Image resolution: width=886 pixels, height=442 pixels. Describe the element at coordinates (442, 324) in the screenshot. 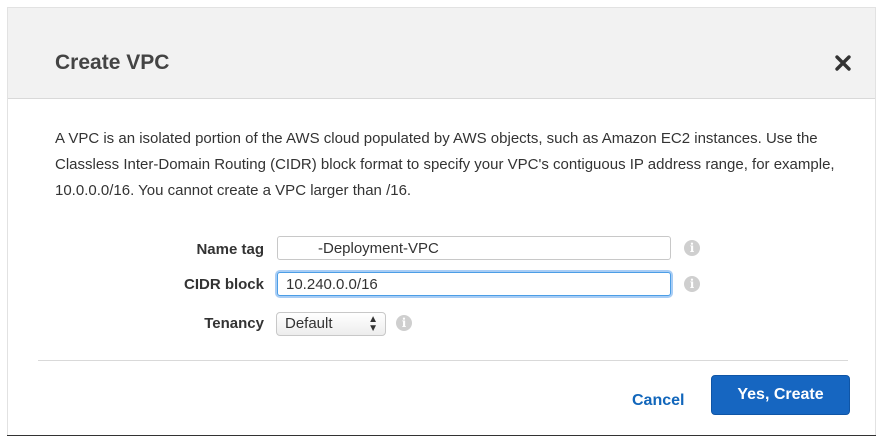

I see `tenancy-row: Tenancy Default ▲ ▼ i` at that location.